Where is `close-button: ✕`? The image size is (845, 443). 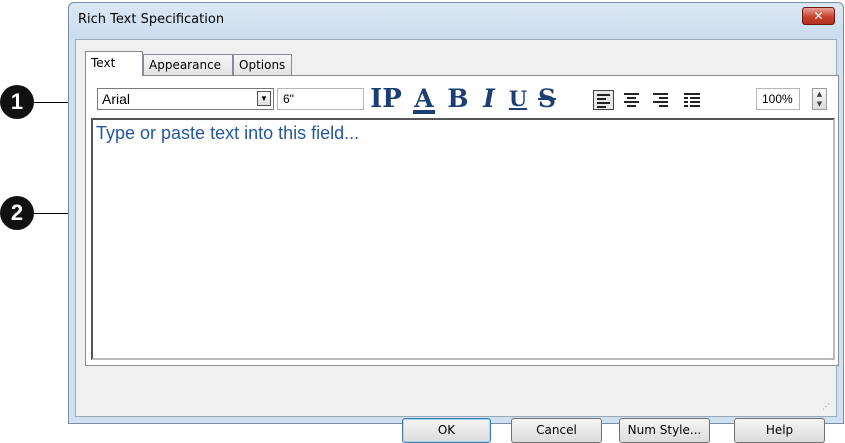 close-button: ✕ is located at coordinates (818, 16).